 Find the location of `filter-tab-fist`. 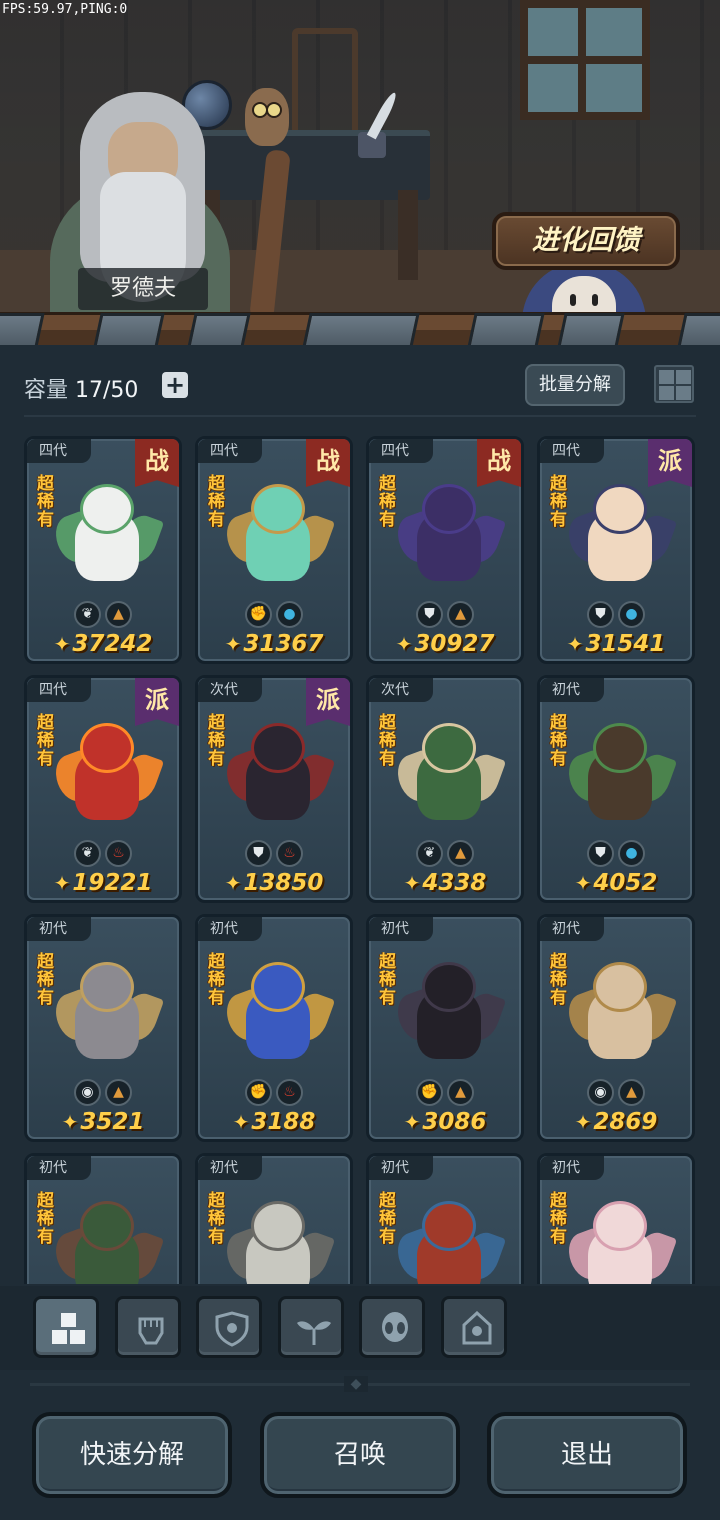

filter-tab-fist is located at coordinates (147, 1327).